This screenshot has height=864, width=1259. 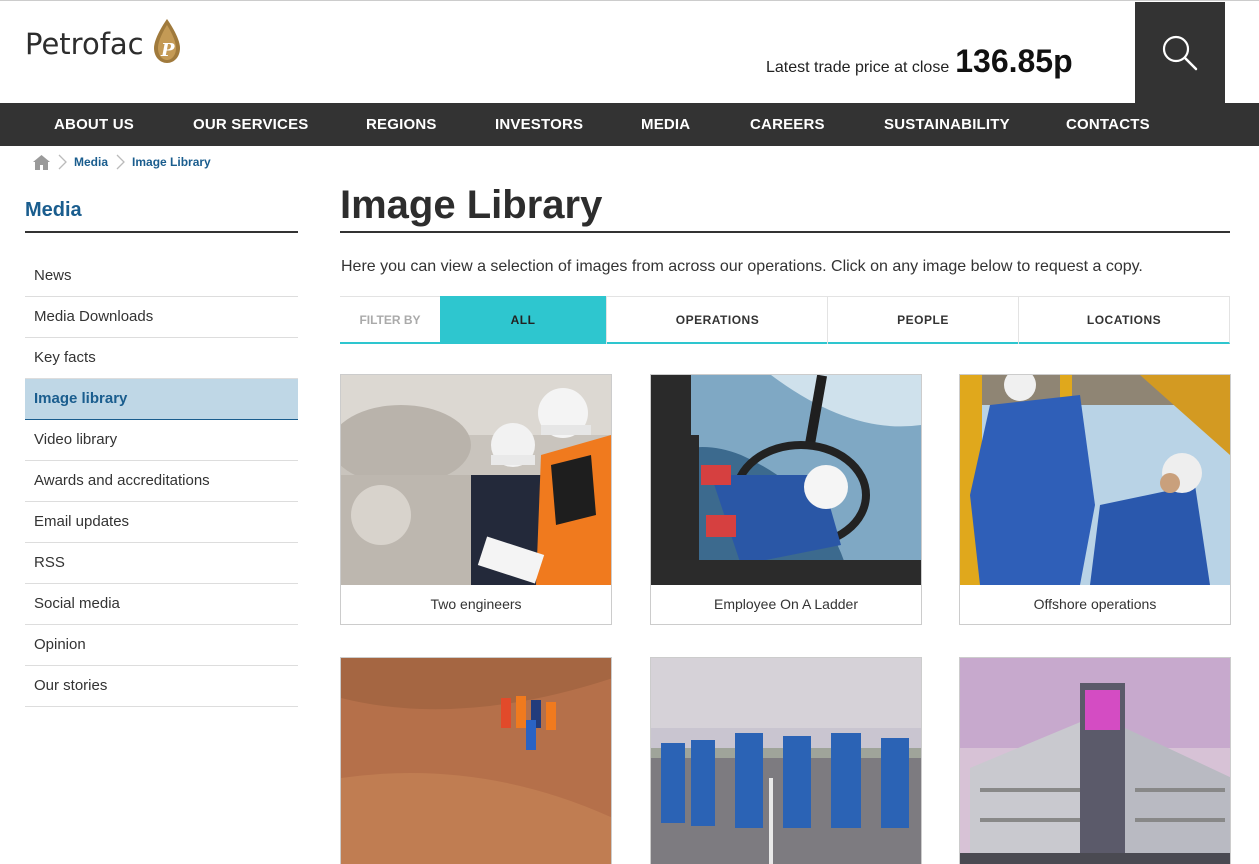 I want to click on nav-regions: REGIONS, so click(x=401, y=124).